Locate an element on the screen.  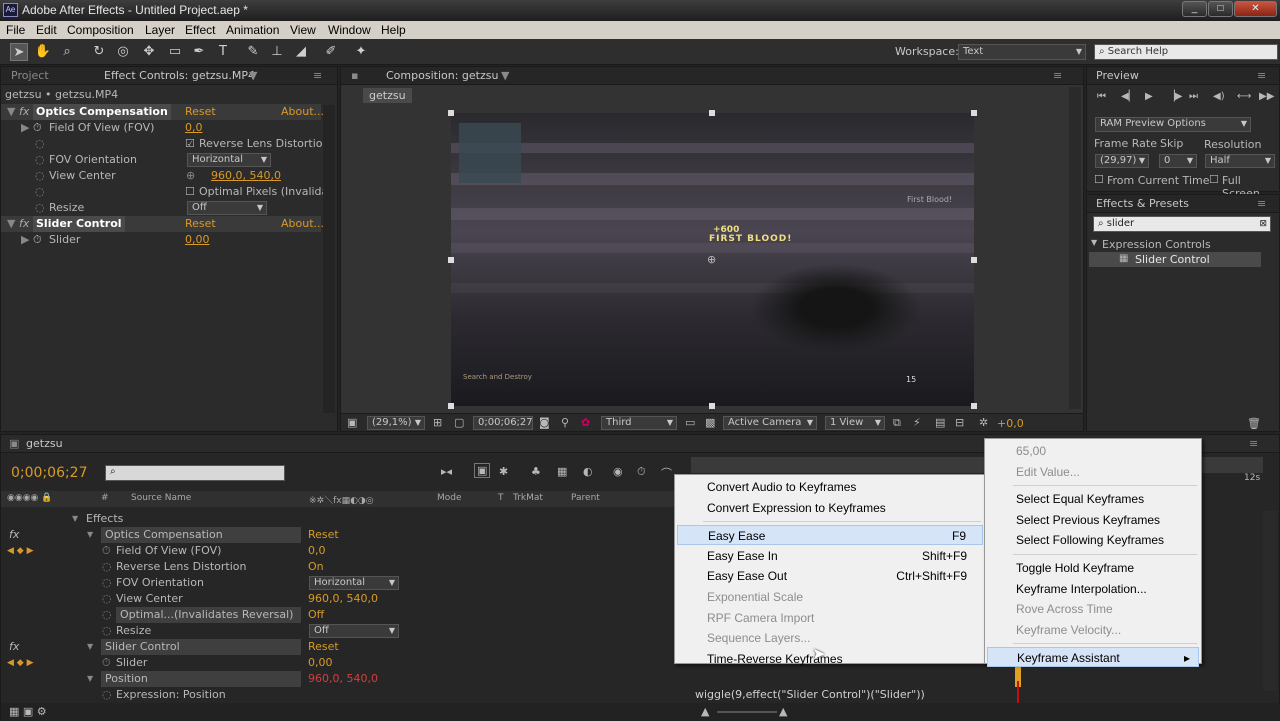
timeline-icon: ▤ is located at coordinates (940, 422).